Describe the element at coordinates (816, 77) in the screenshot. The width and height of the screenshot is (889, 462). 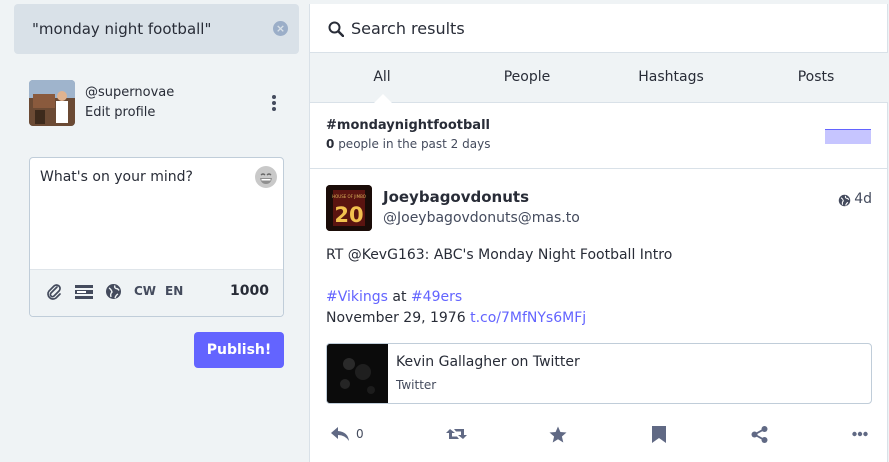
I see `tab-posts: Posts` at that location.